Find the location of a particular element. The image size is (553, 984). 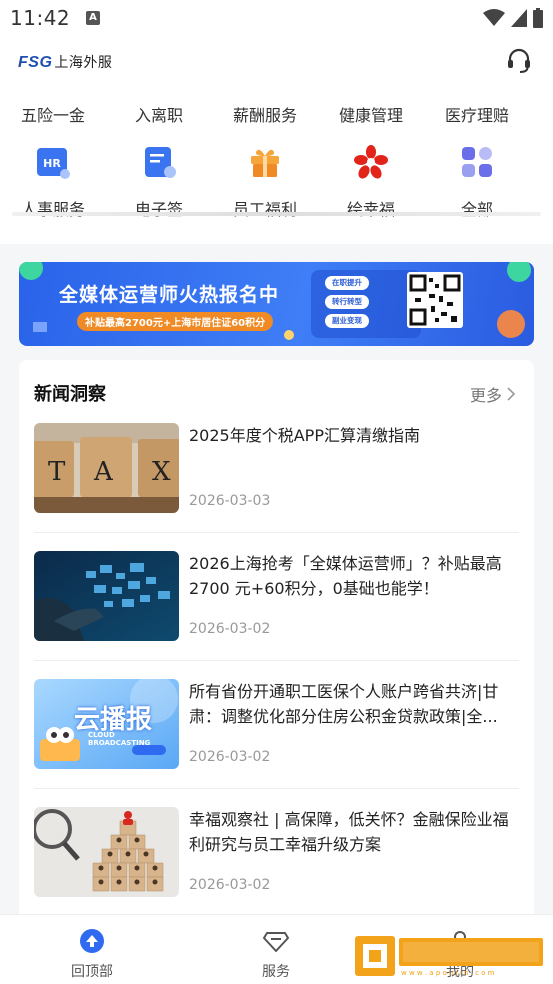

digital-media-image is located at coordinates (106, 596).